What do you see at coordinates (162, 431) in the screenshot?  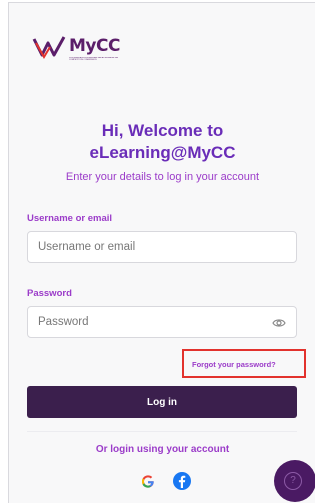 I see `divider` at bounding box center [162, 431].